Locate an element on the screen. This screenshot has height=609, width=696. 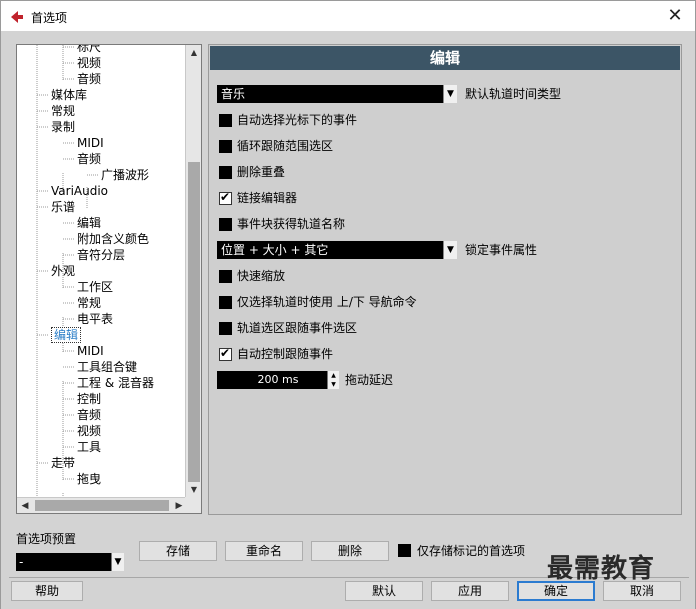
tree-item: 音符分层 is located at coordinates (101, 255).